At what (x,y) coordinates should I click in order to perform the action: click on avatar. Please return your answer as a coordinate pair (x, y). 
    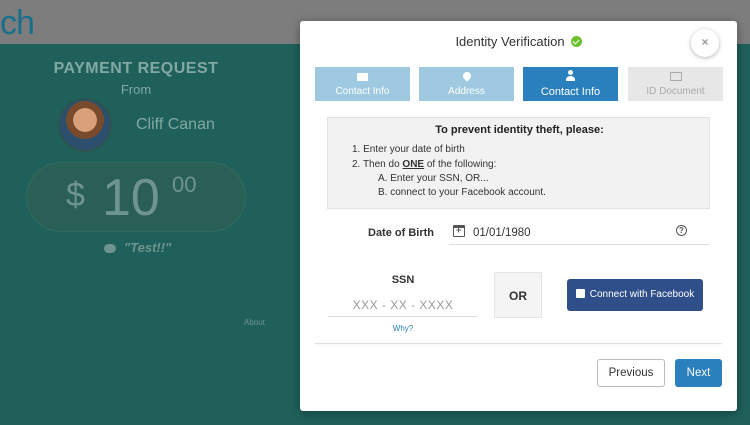
    Looking at the image, I should click on (85, 125).